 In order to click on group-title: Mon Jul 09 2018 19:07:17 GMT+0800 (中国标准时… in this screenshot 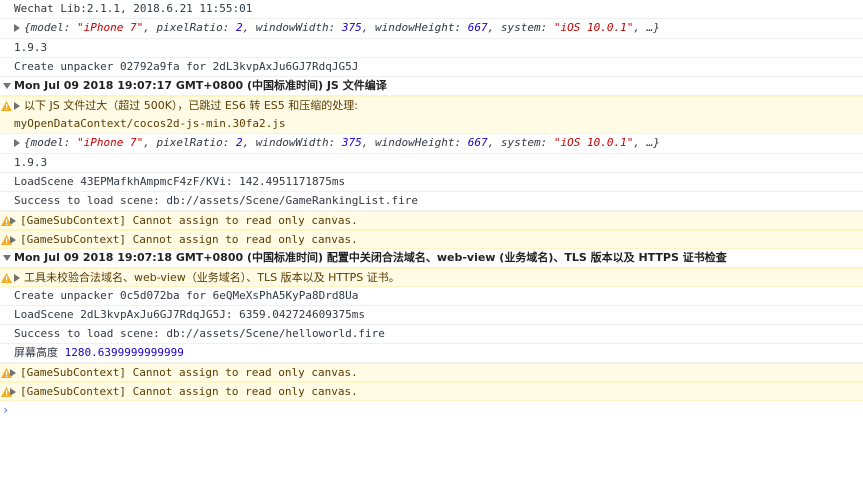, I will do `click(200, 85)`.